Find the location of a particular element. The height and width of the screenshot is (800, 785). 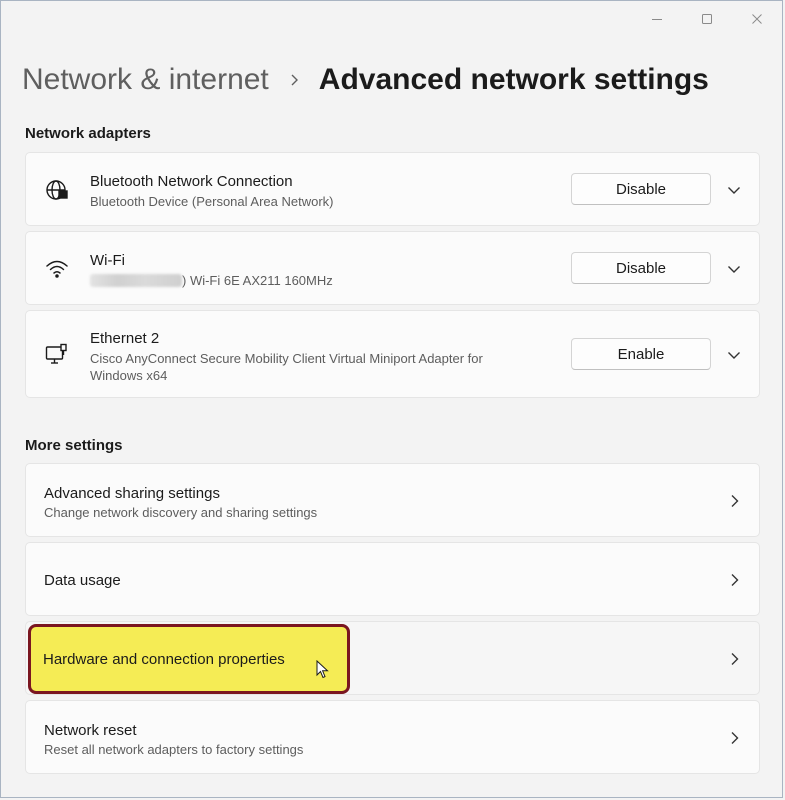

minimize-icon is located at coordinates (657, 19).